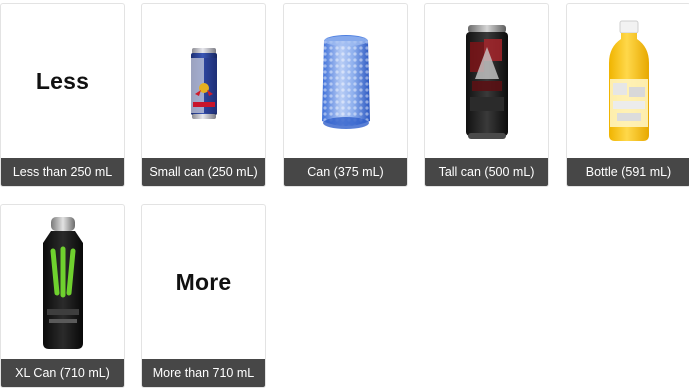 This screenshot has width=689, height=388. I want to click on option-media: Less, so click(62, 81).